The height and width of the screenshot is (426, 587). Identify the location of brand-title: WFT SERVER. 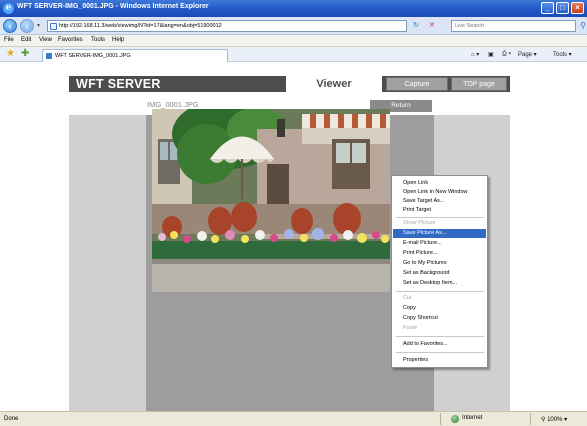
(118, 84).